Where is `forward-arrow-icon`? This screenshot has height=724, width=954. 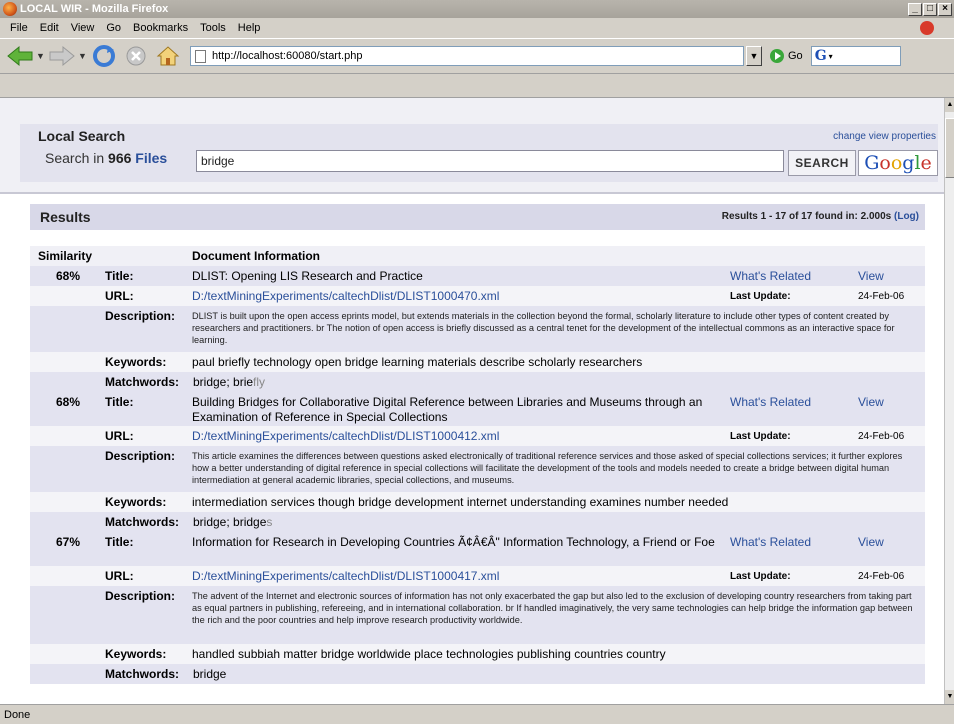 forward-arrow-icon is located at coordinates (62, 56).